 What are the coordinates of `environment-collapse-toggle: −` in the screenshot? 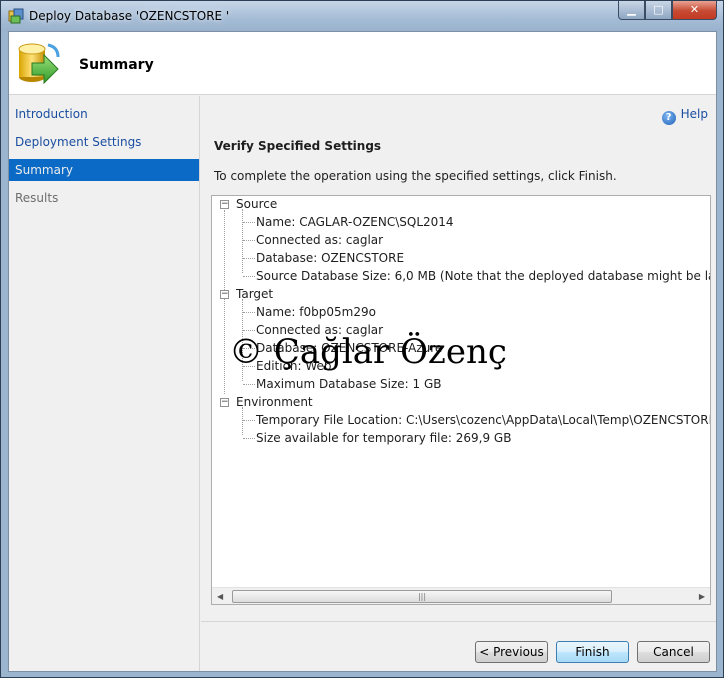 It's located at (224, 402).